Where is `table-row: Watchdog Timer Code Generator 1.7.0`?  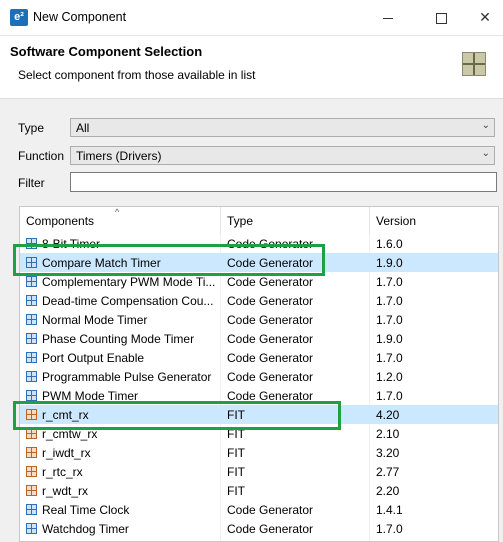 table-row: Watchdog Timer Code Generator 1.7.0 is located at coordinates (259, 528).